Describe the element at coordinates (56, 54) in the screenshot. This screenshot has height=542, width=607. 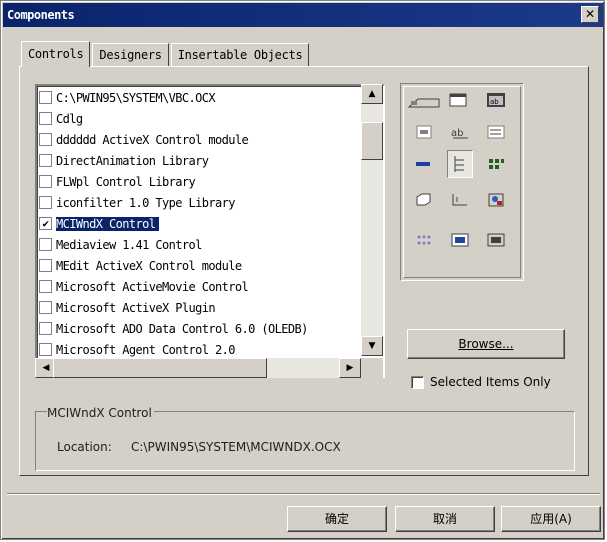
I see `tab-controls: Controls` at that location.